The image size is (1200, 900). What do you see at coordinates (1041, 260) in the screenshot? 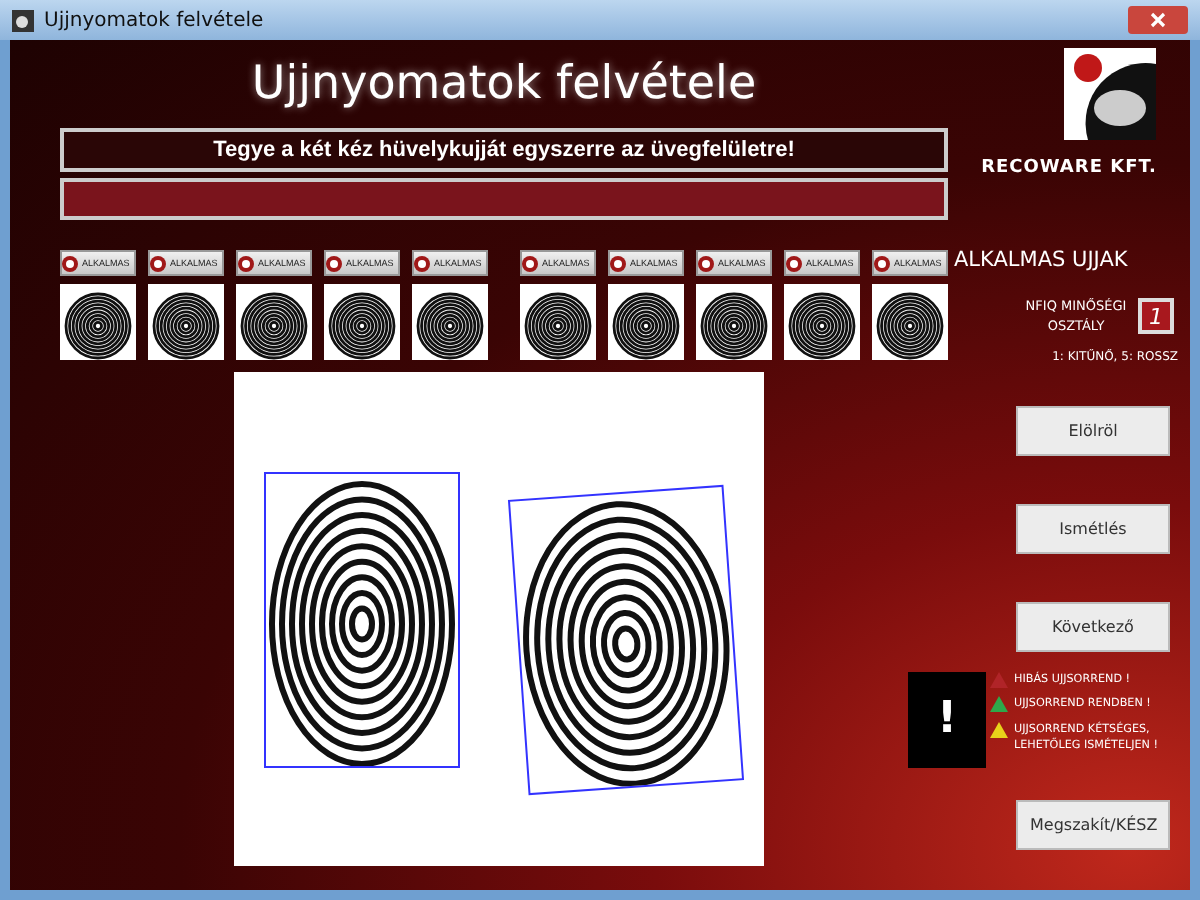
I see `section-heading: ALKALMAS UJJAK` at bounding box center [1041, 260].